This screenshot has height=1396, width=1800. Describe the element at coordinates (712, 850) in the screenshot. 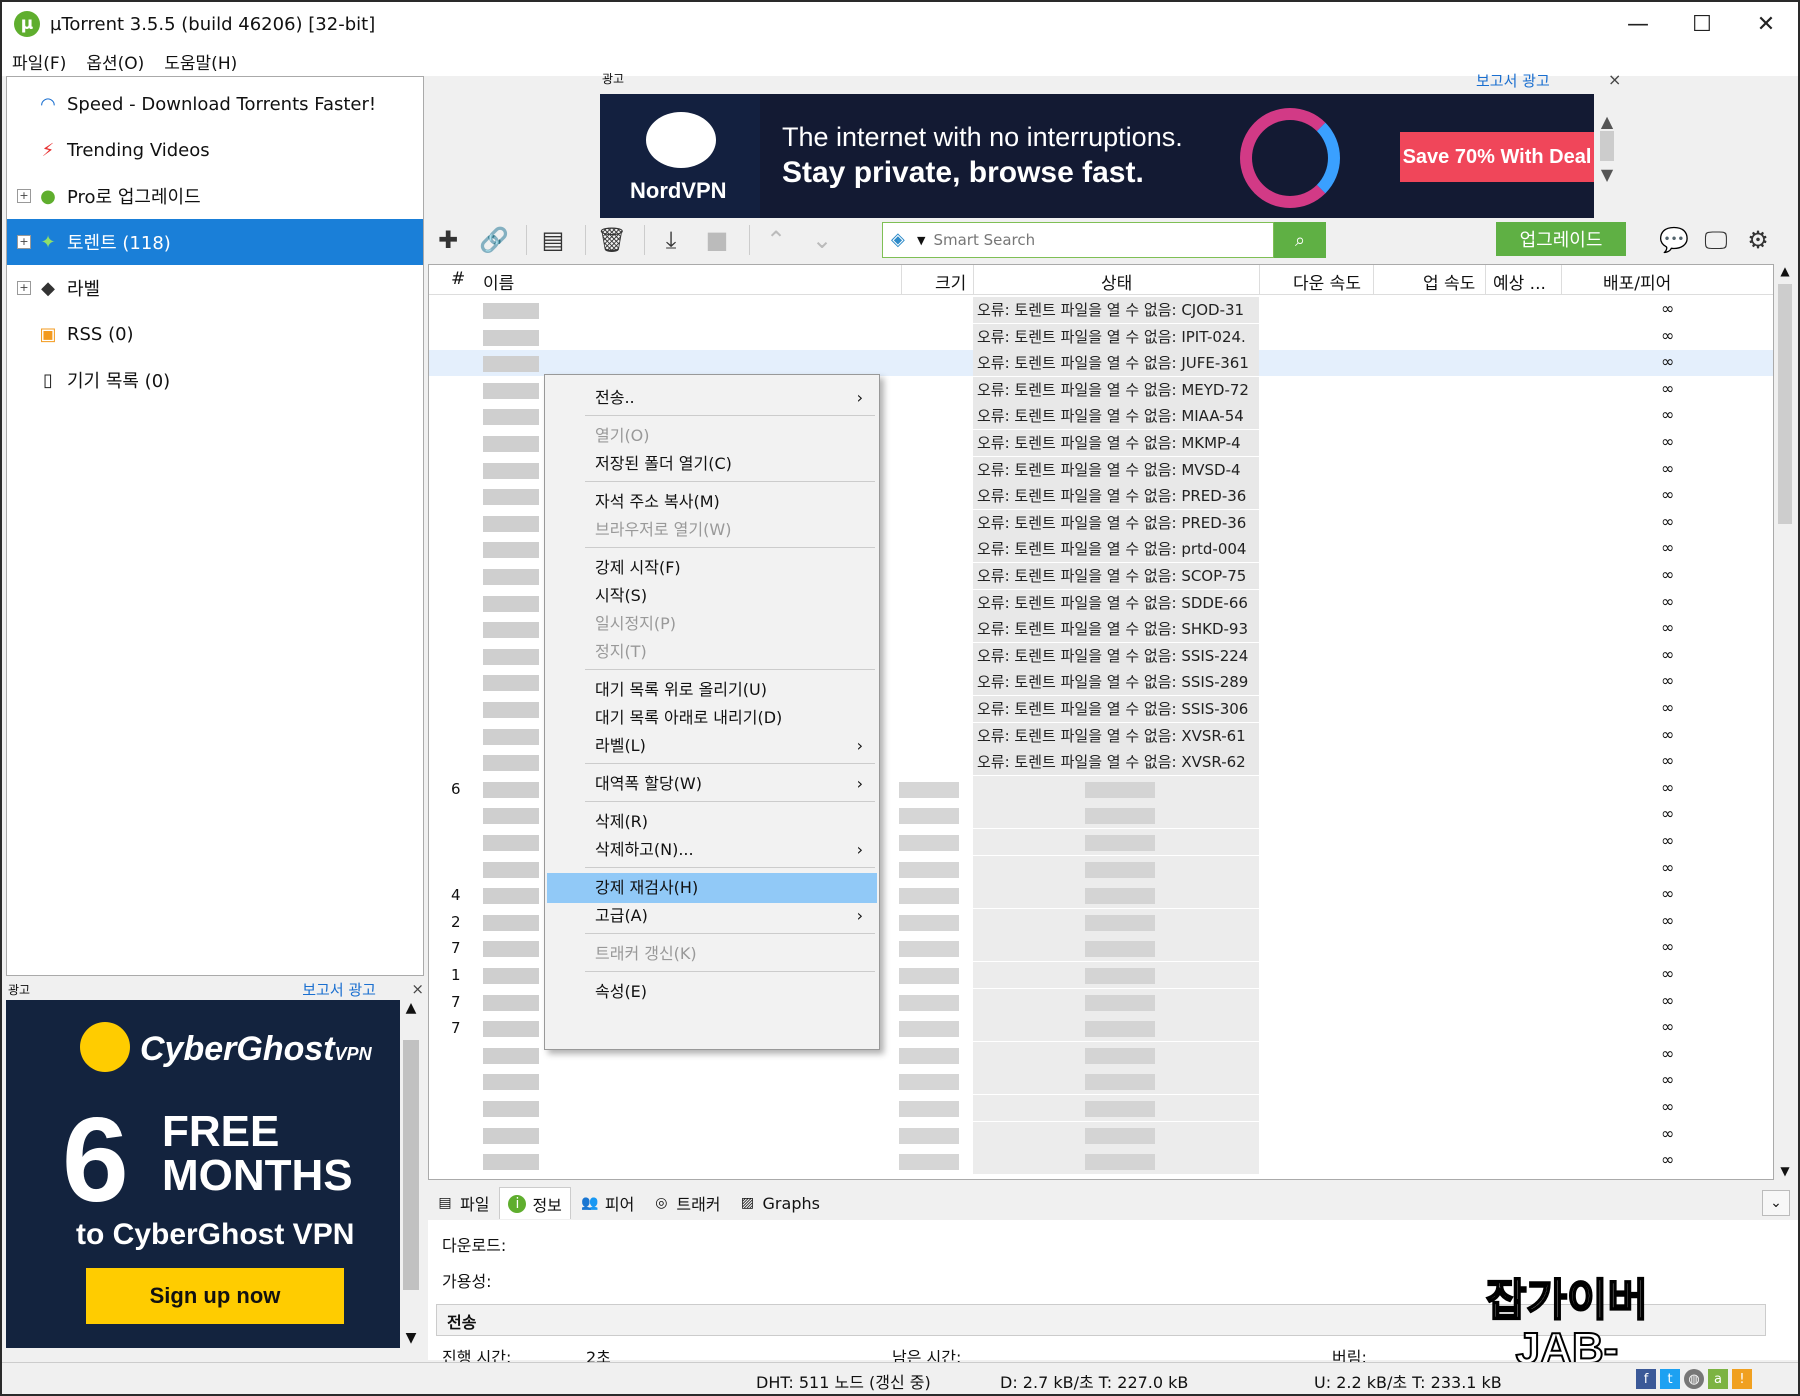

I see `context-menu-item: 삭제하고(N)... ›` at that location.